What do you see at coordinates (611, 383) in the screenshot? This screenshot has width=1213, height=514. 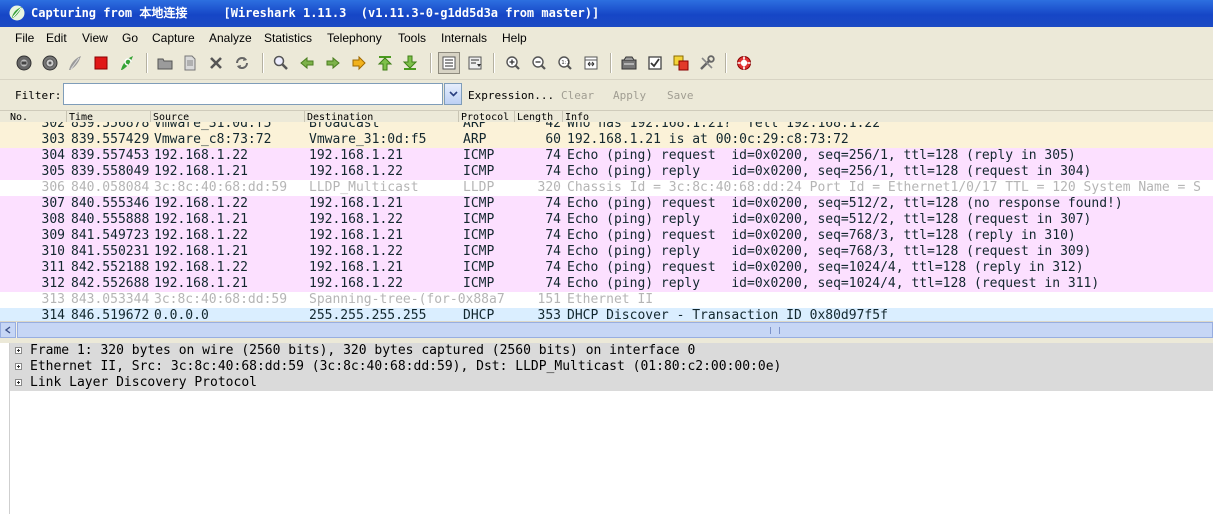 I see `details-row-lldp: Link Layer Discovery Protocol` at bounding box center [611, 383].